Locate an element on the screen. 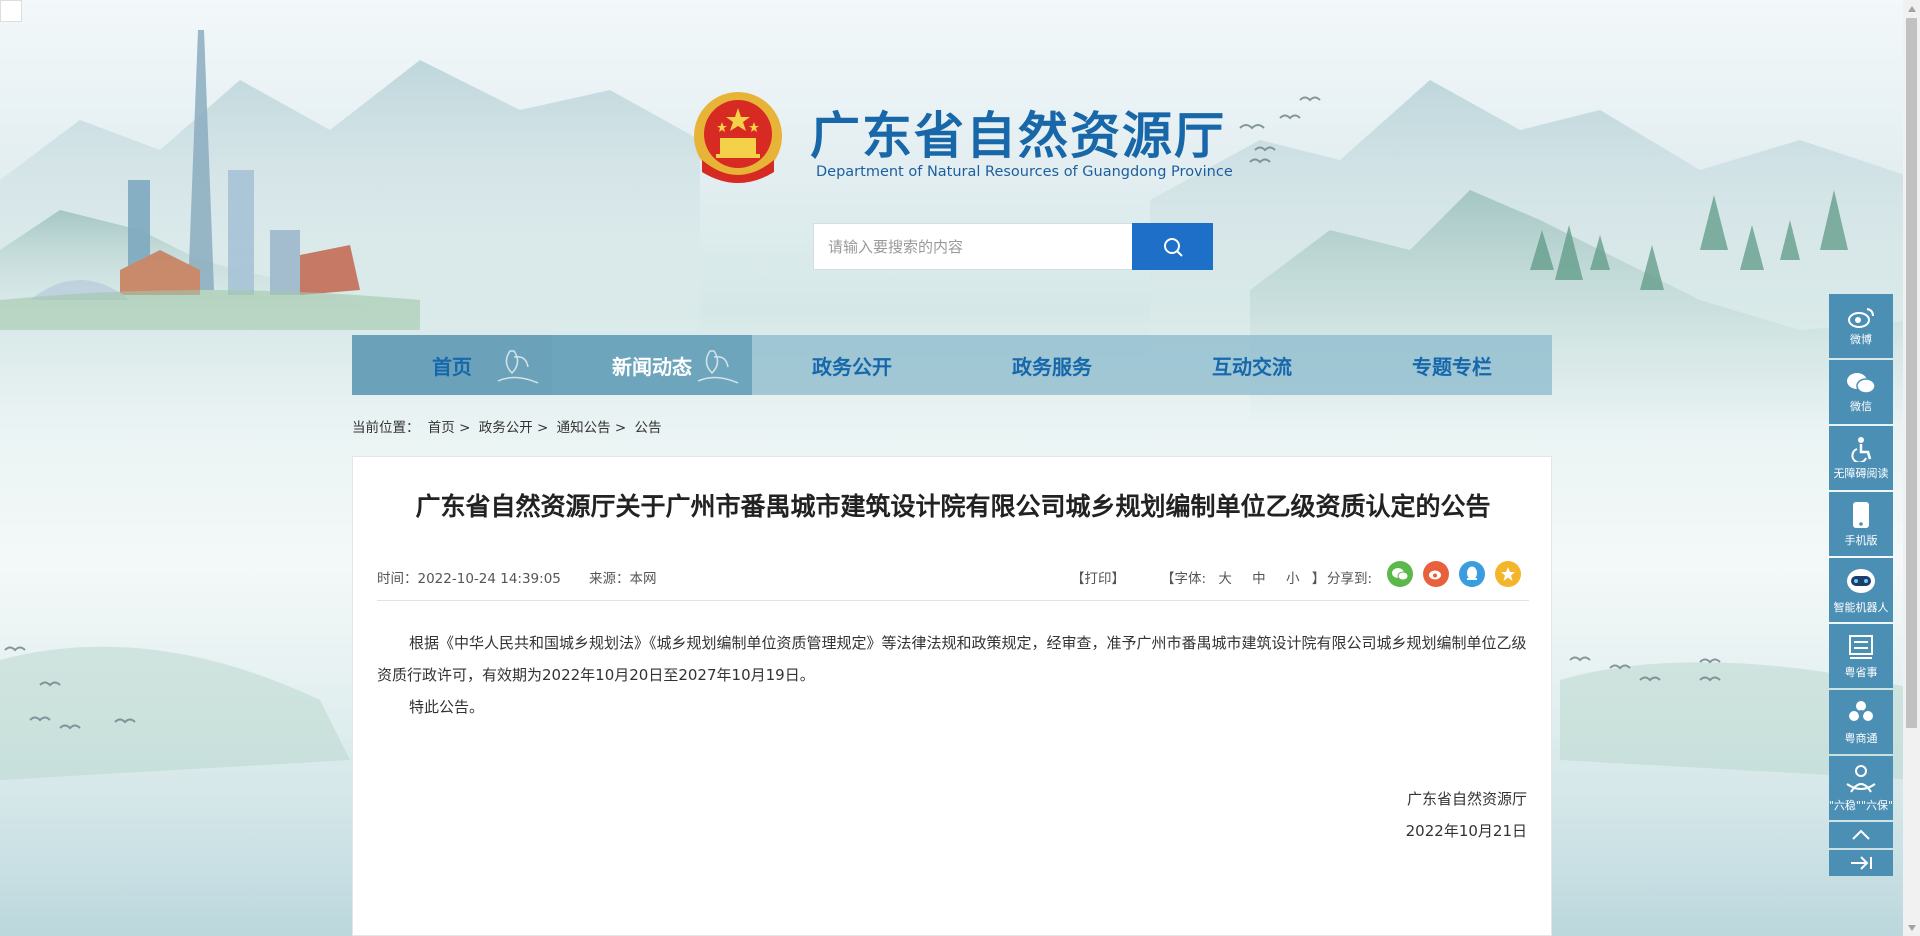 This screenshot has width=1920, height=936. nav-item-home: 首页 is located at coordinates (452, 365).